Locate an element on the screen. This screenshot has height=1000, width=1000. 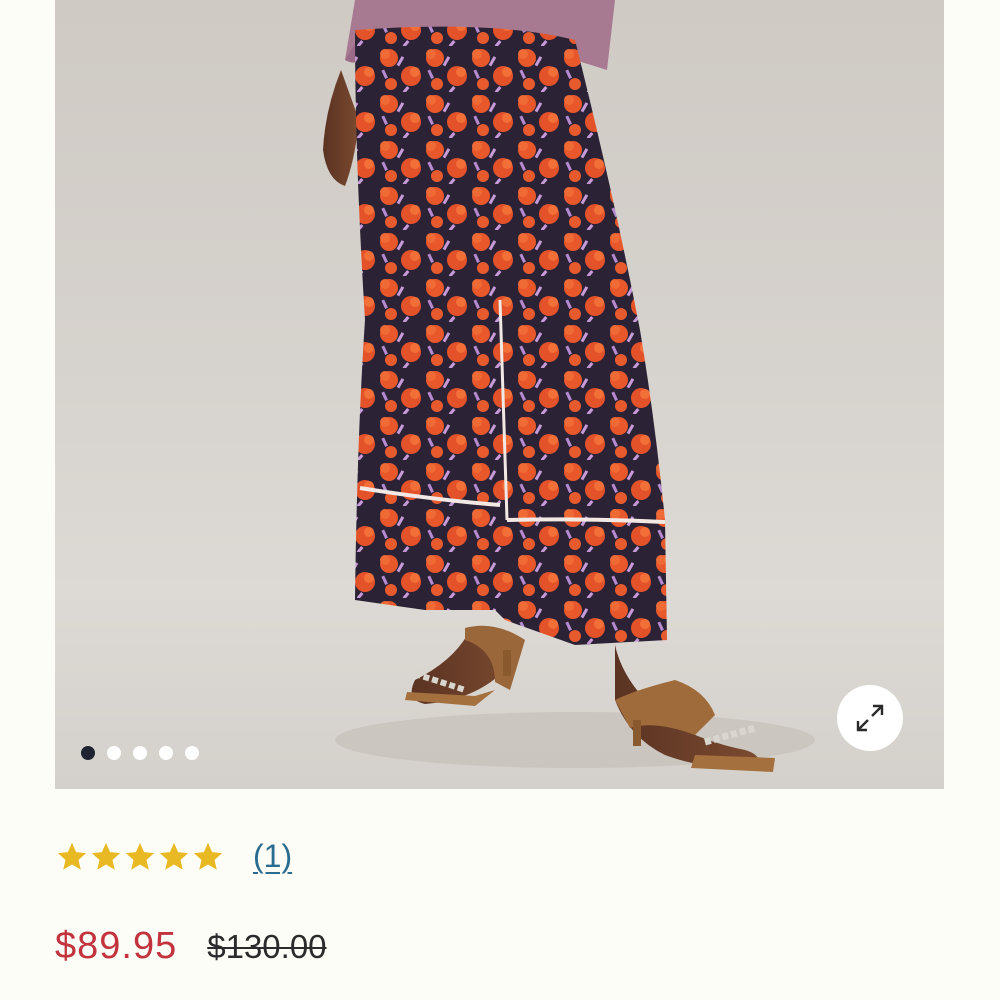
expand-arrows-icon is located at coordinates (870, 718).